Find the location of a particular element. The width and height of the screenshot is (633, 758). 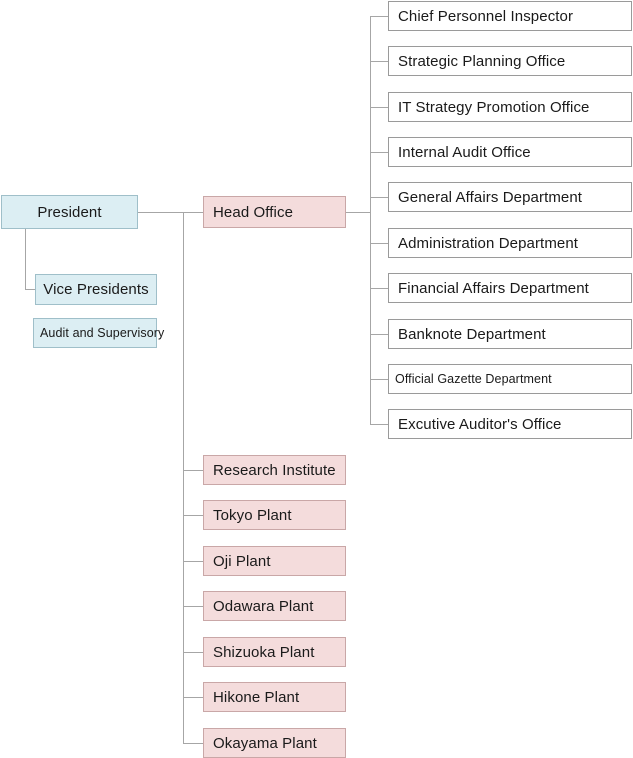

node-chief-personnel-inspector: Chief Personnel Inspector is located at coordinates (510, 16).